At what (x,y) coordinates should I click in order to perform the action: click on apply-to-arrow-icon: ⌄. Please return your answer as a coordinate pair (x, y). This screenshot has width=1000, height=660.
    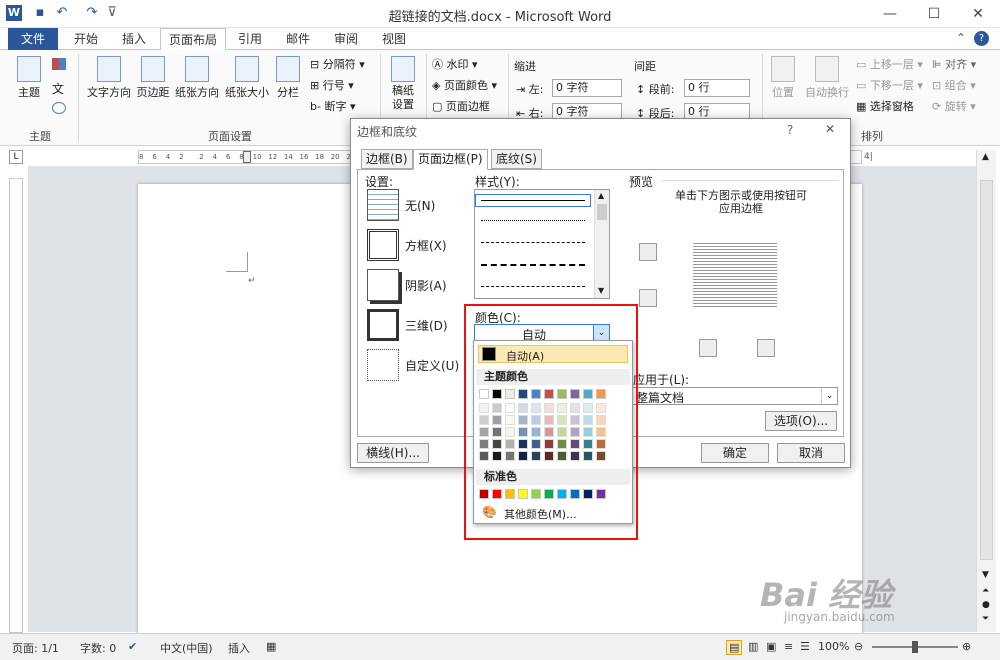
    Looking at the image, I should click on (829, 396).